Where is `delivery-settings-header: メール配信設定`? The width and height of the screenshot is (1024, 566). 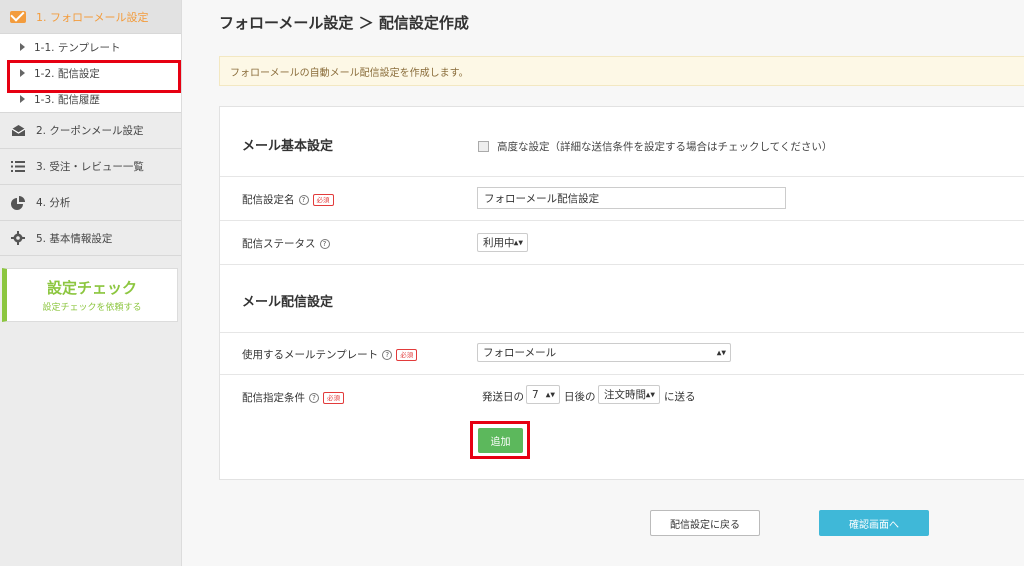 delivery-settings-header: メール配信設定 is located at coordinates (622, 299).